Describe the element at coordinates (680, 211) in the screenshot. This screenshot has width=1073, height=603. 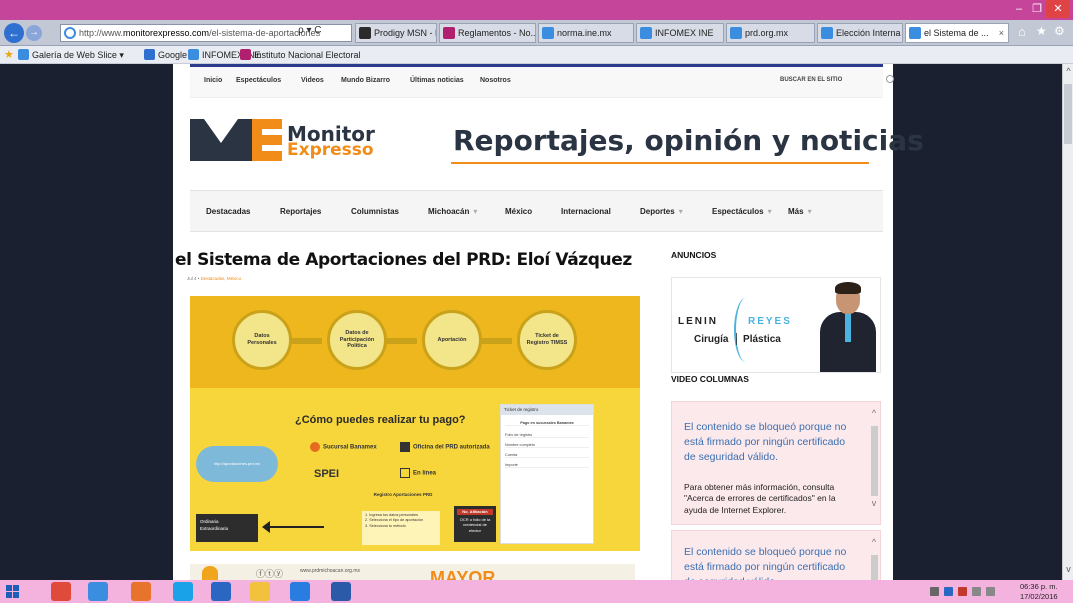
I see `chevron-down-icon: ▾` at that location.